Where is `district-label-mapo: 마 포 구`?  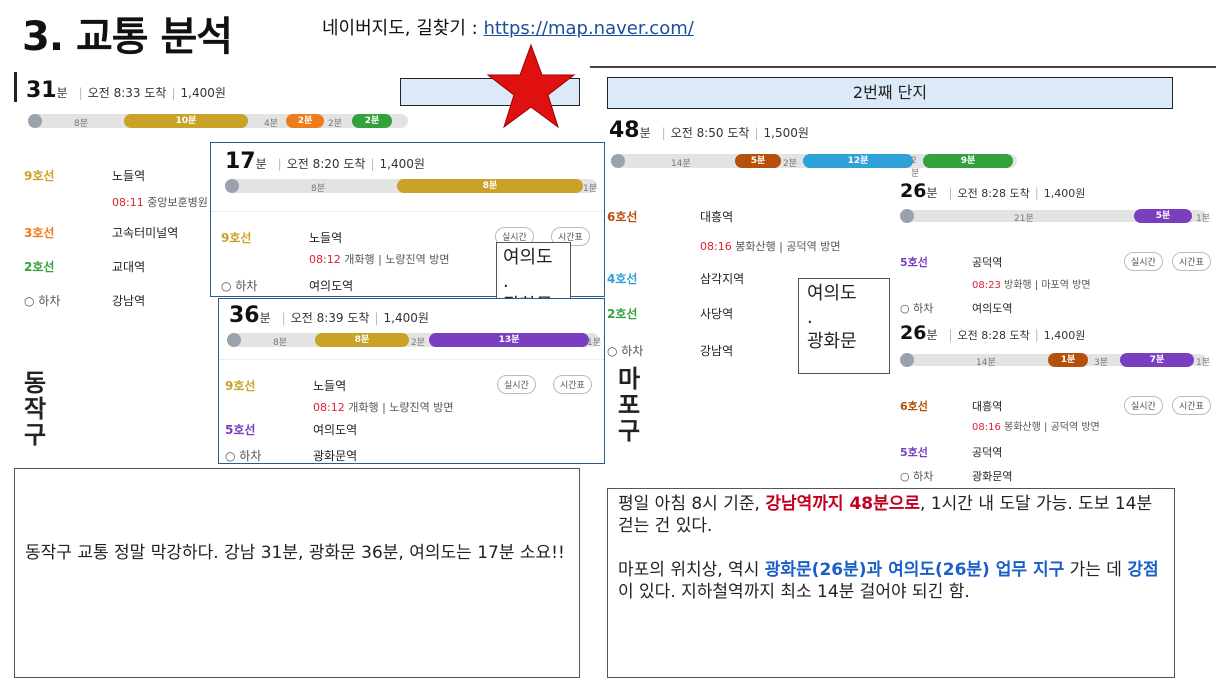
district-label-mapo: 마 포 구 is located at coordinates (629, 405).